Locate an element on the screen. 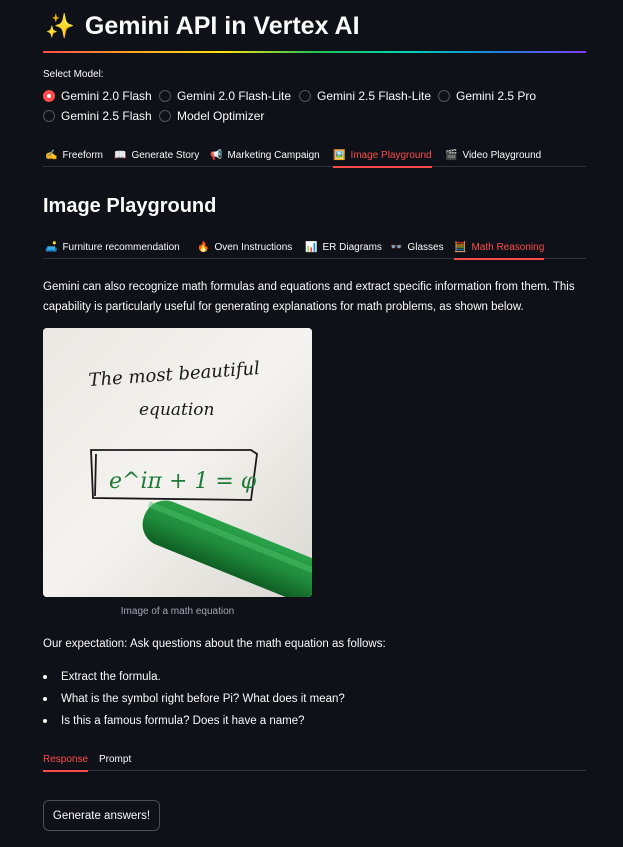 This screenshot has height=847, width=623. title-divider is located at coordinates (314, 52).